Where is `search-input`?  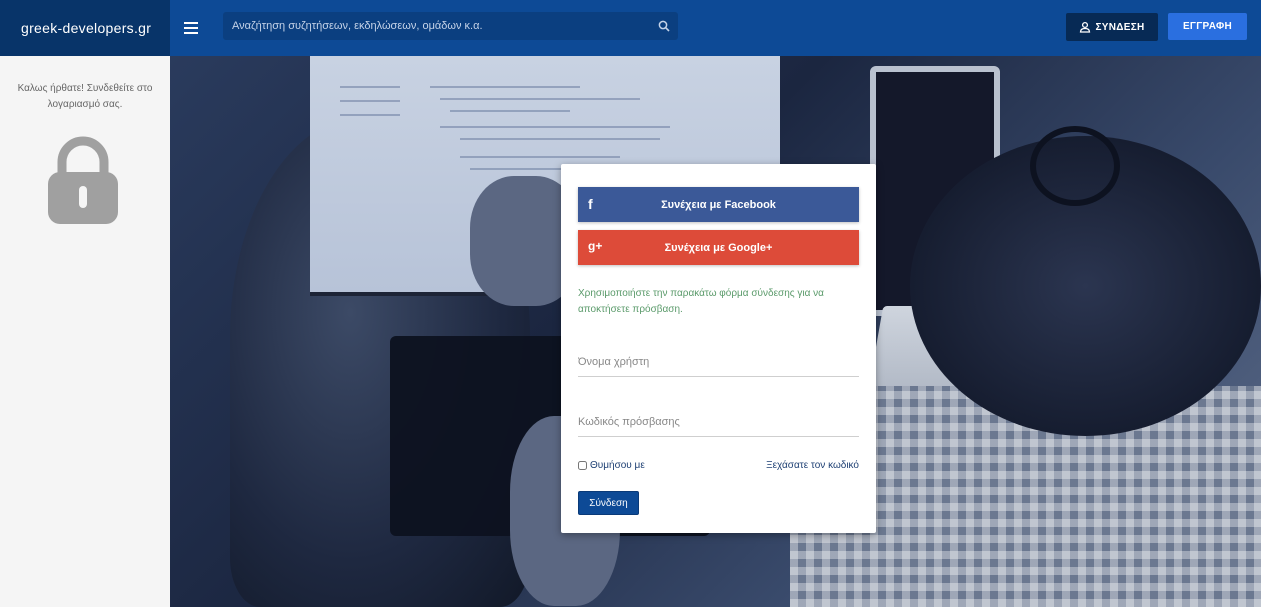 search-input is located at coordinates (436, 26).